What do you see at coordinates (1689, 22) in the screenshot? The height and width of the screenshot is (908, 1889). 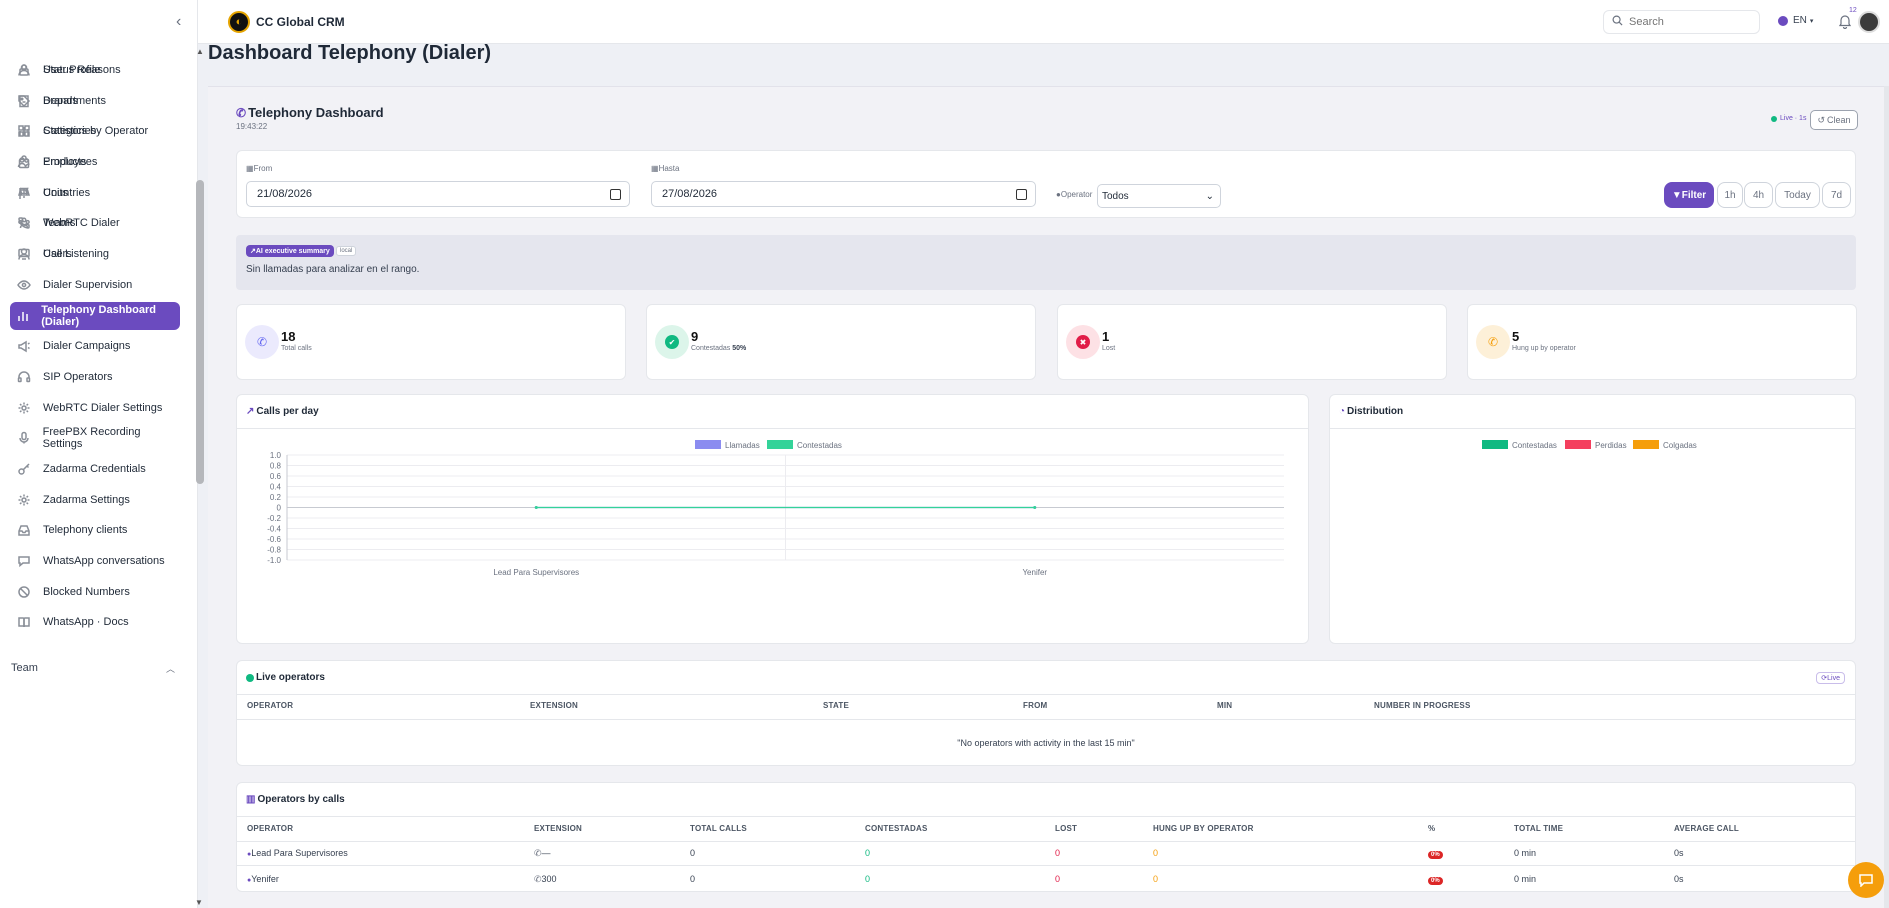 I see `search-input` at bounding box center [1689, 22].